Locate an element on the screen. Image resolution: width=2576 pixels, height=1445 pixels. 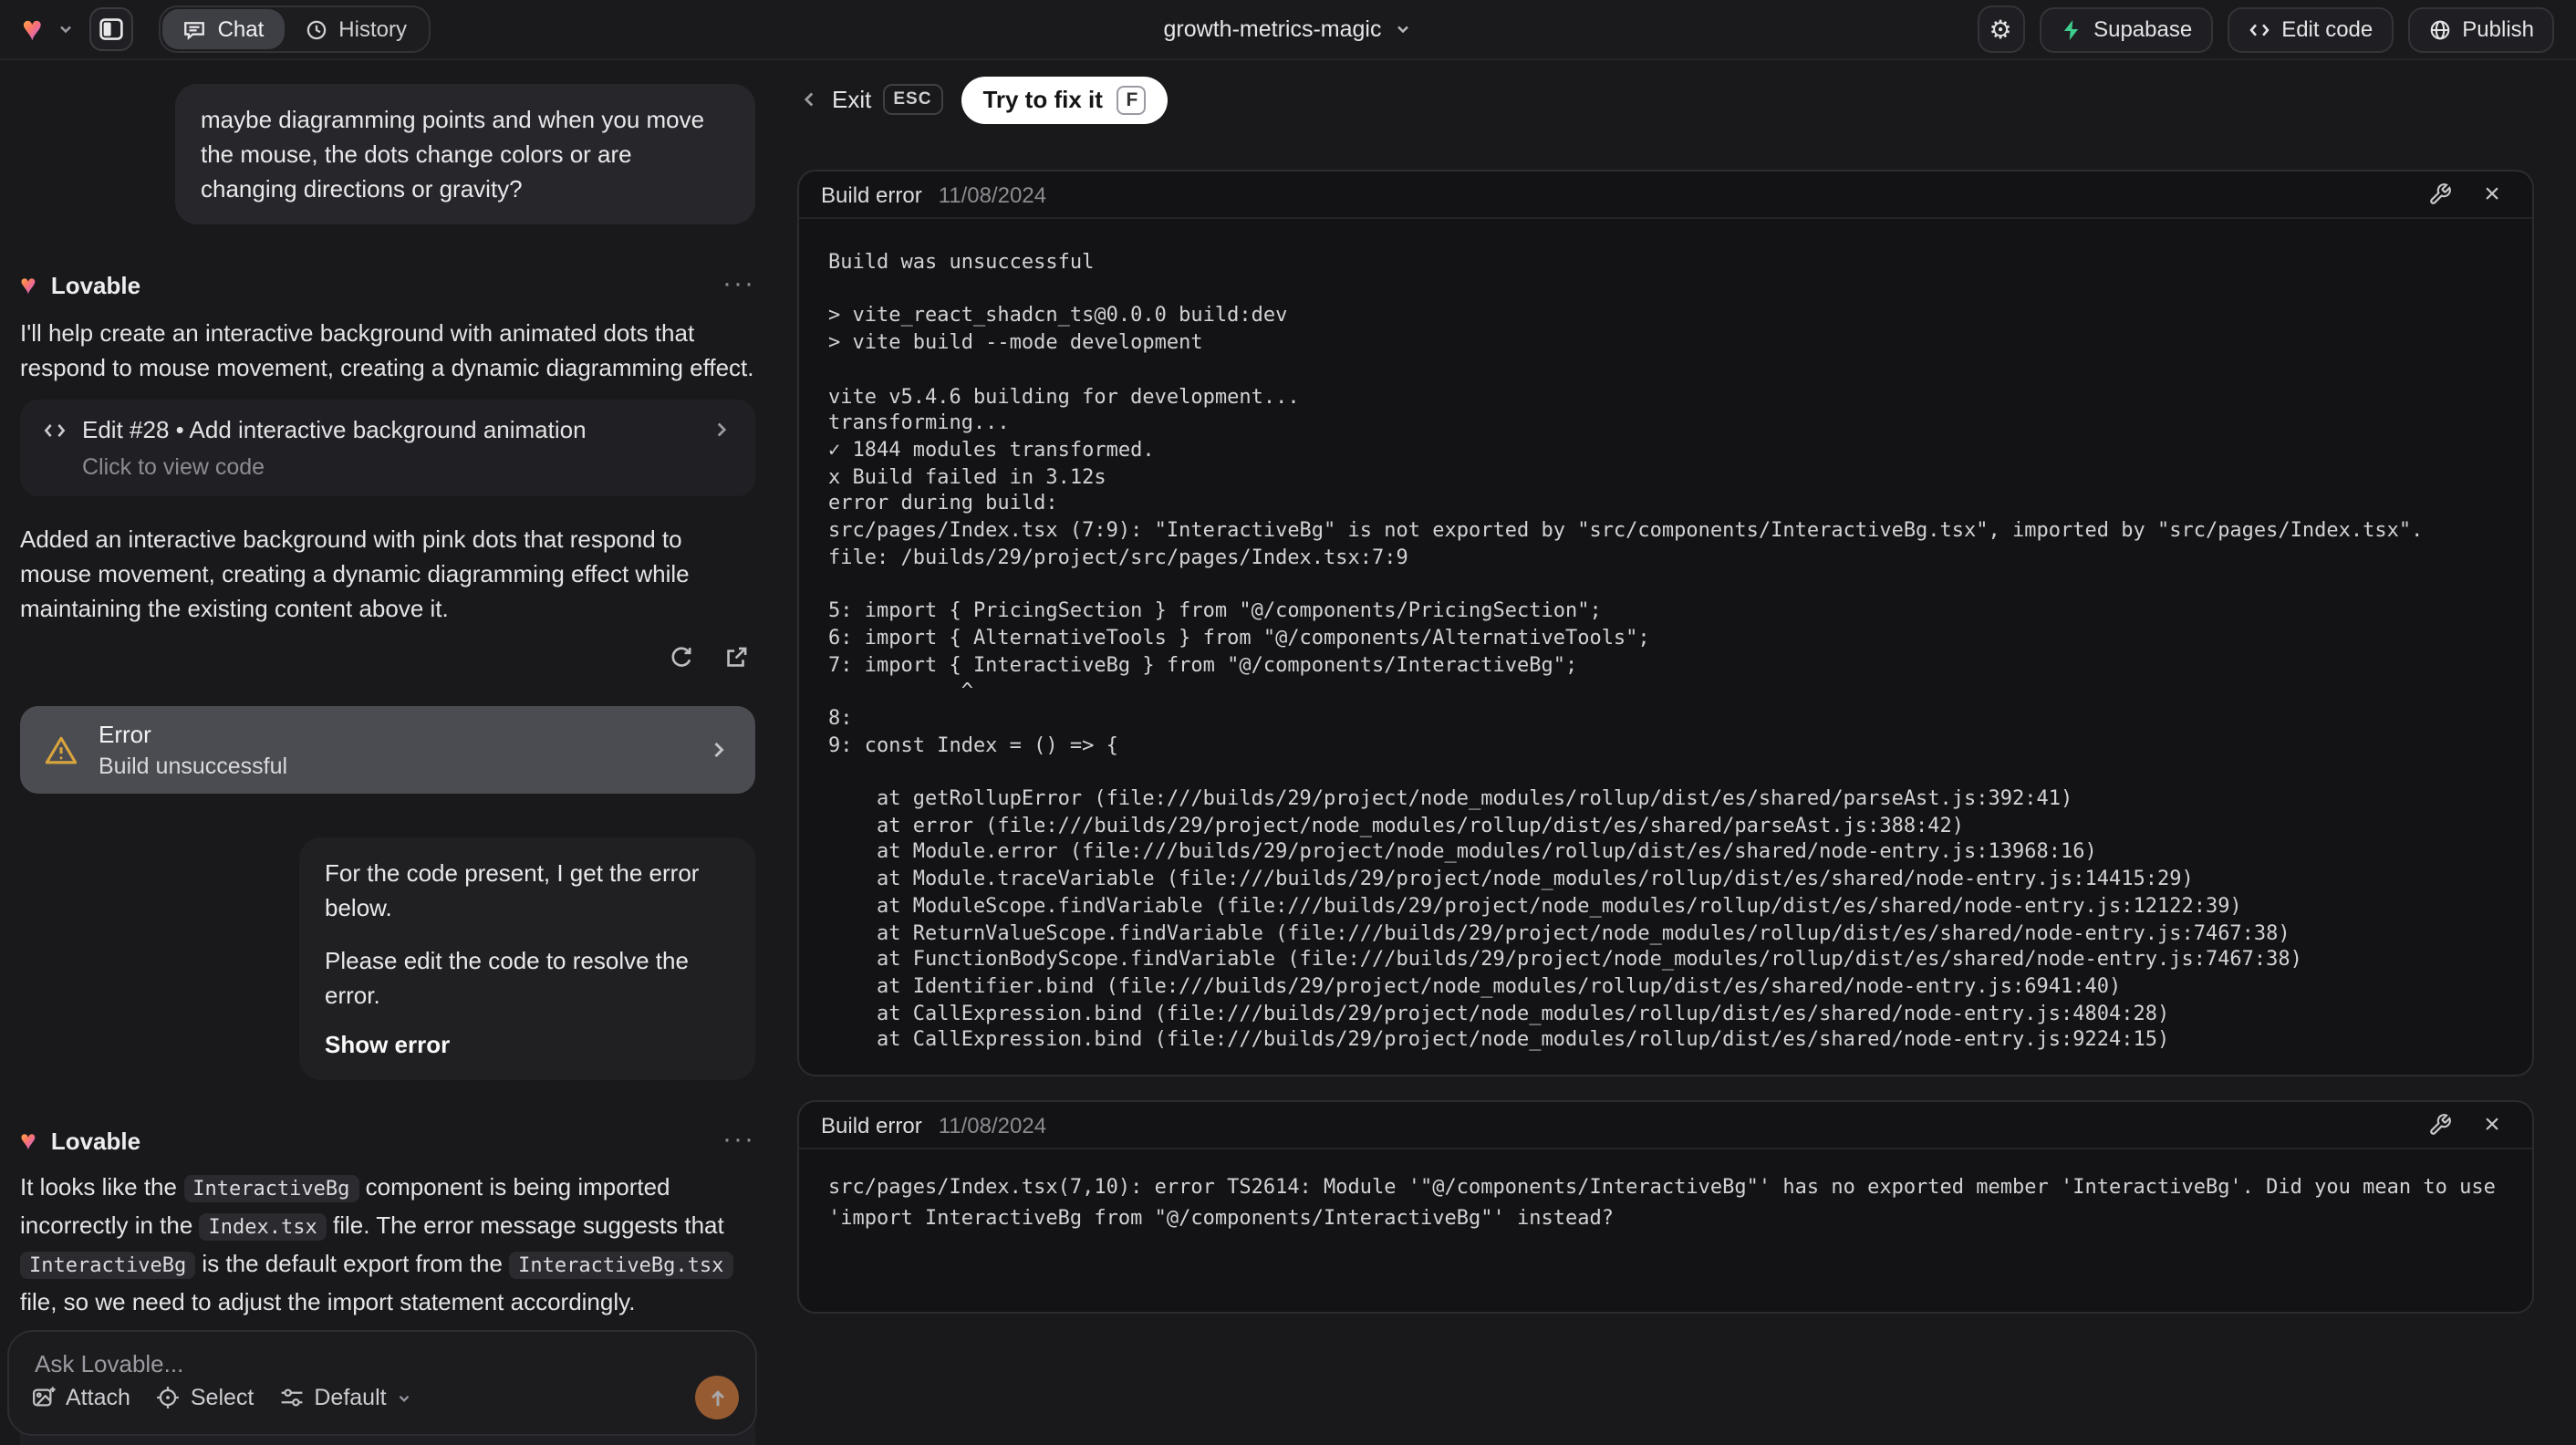
exit-button: Exit ESC is located at coordinates (870, 99).